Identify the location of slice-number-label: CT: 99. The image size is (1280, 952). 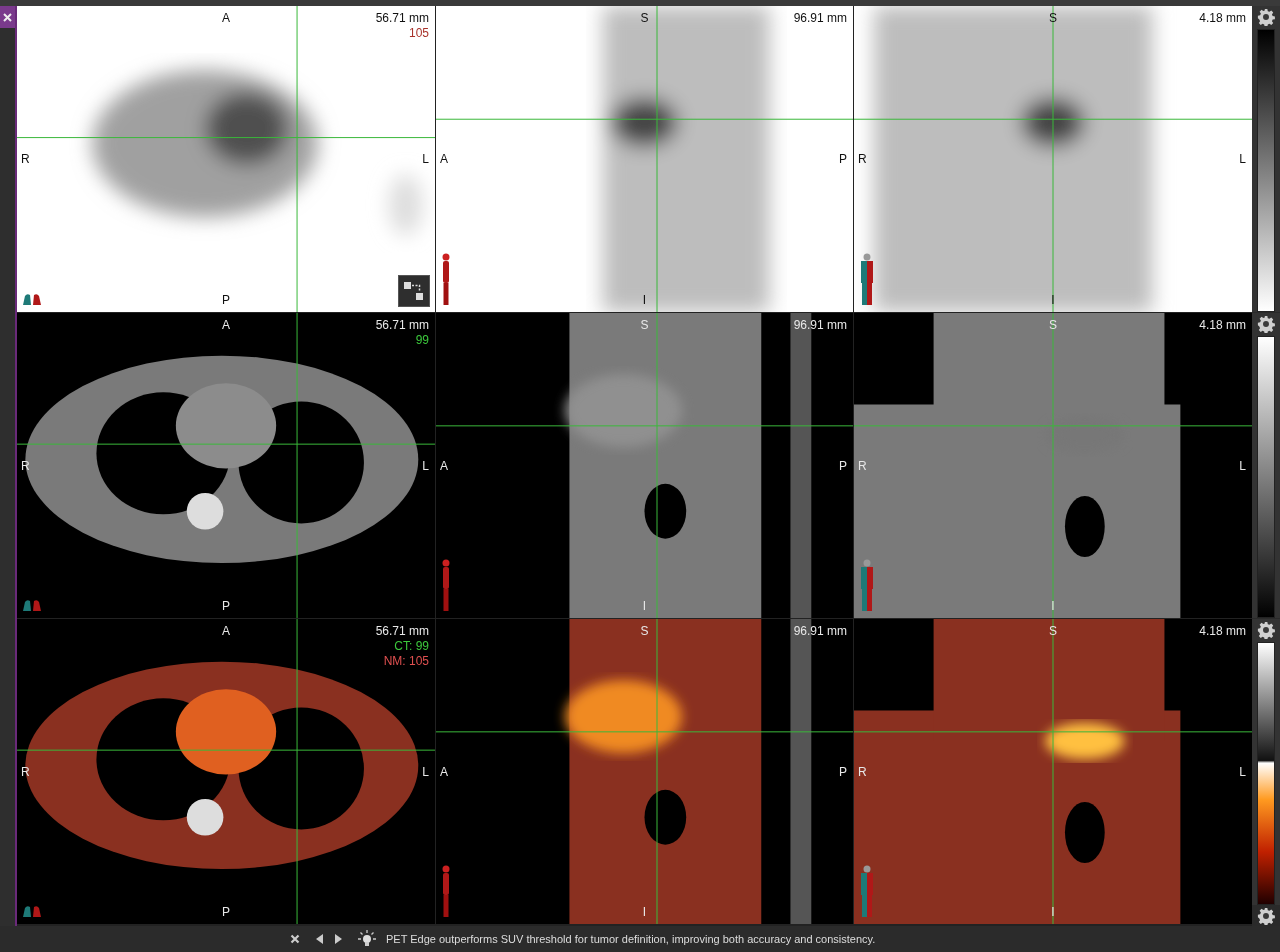
(411, 646).